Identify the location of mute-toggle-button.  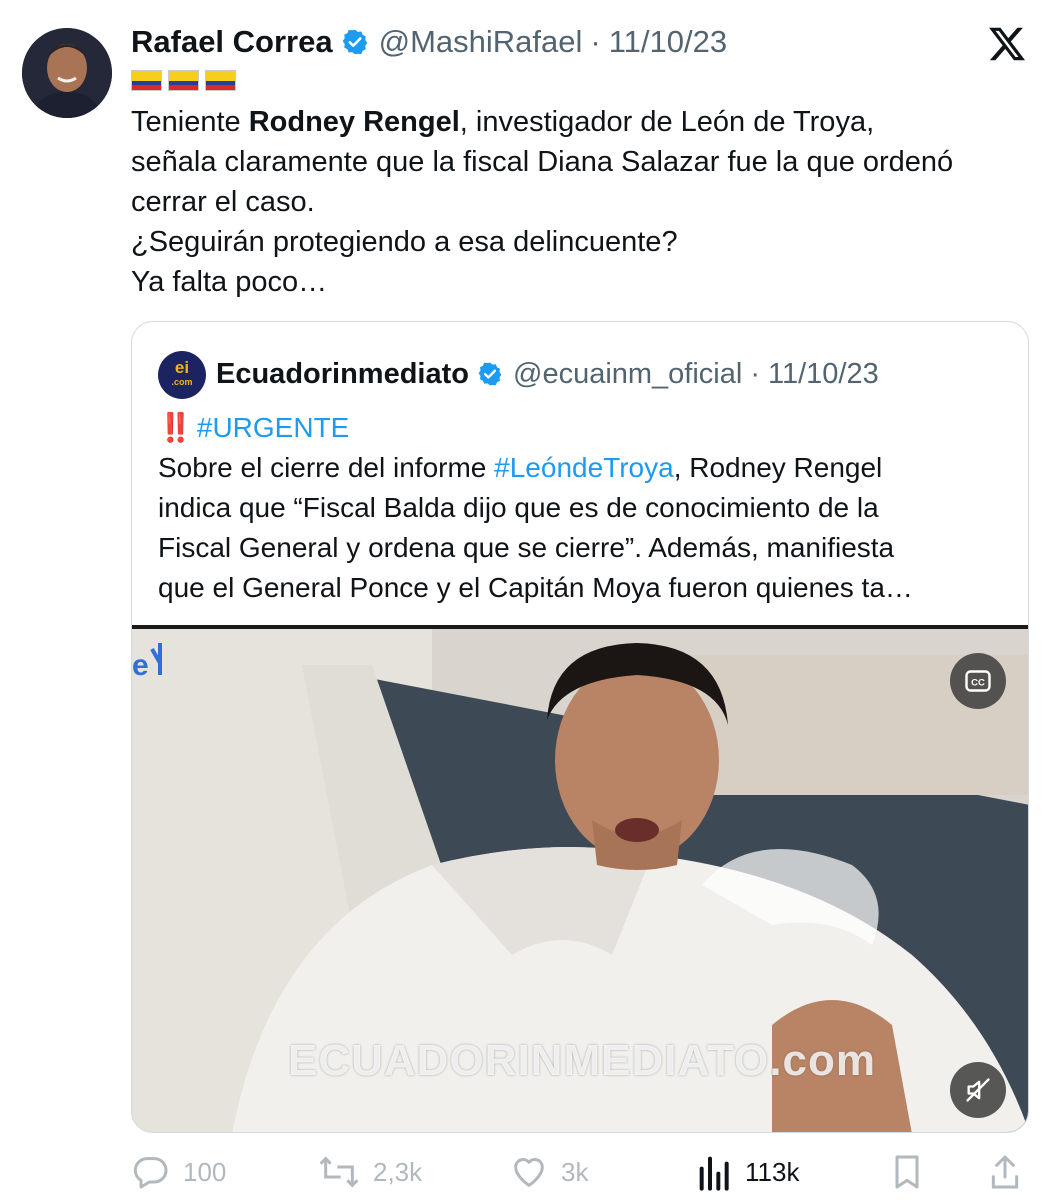
(978, 1090).